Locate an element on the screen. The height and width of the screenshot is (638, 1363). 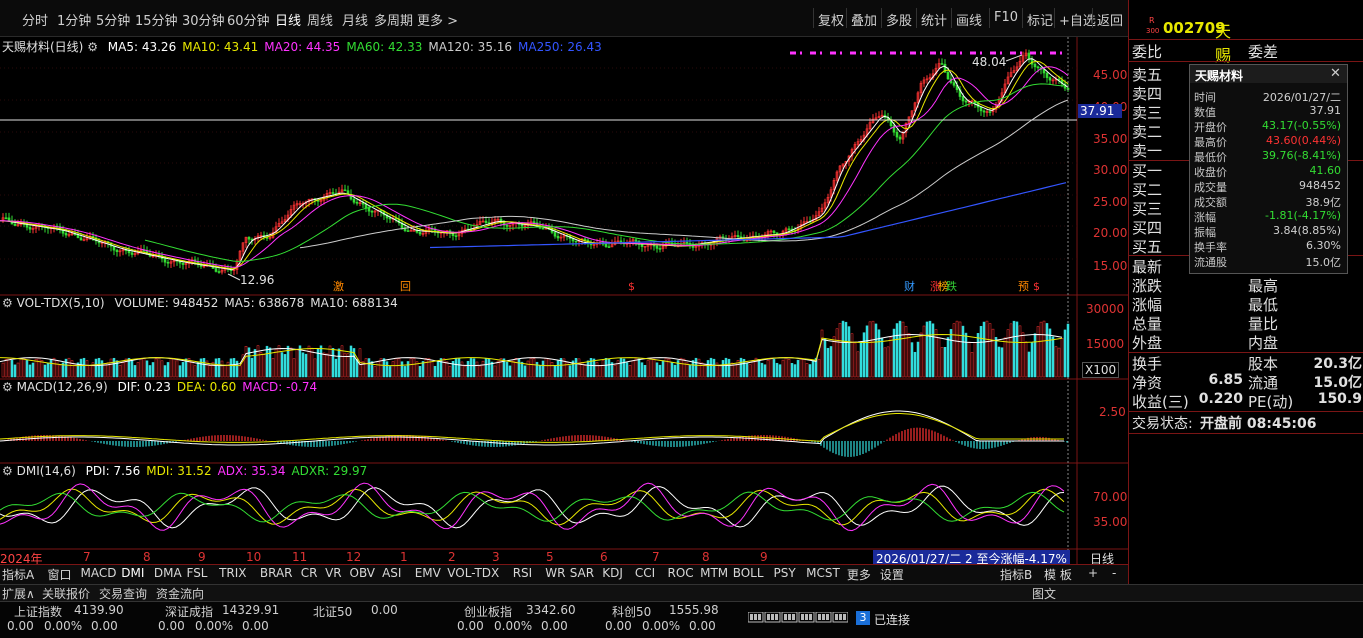
indicator-tab: VOL-TDX is located at coordinates (473, 573).